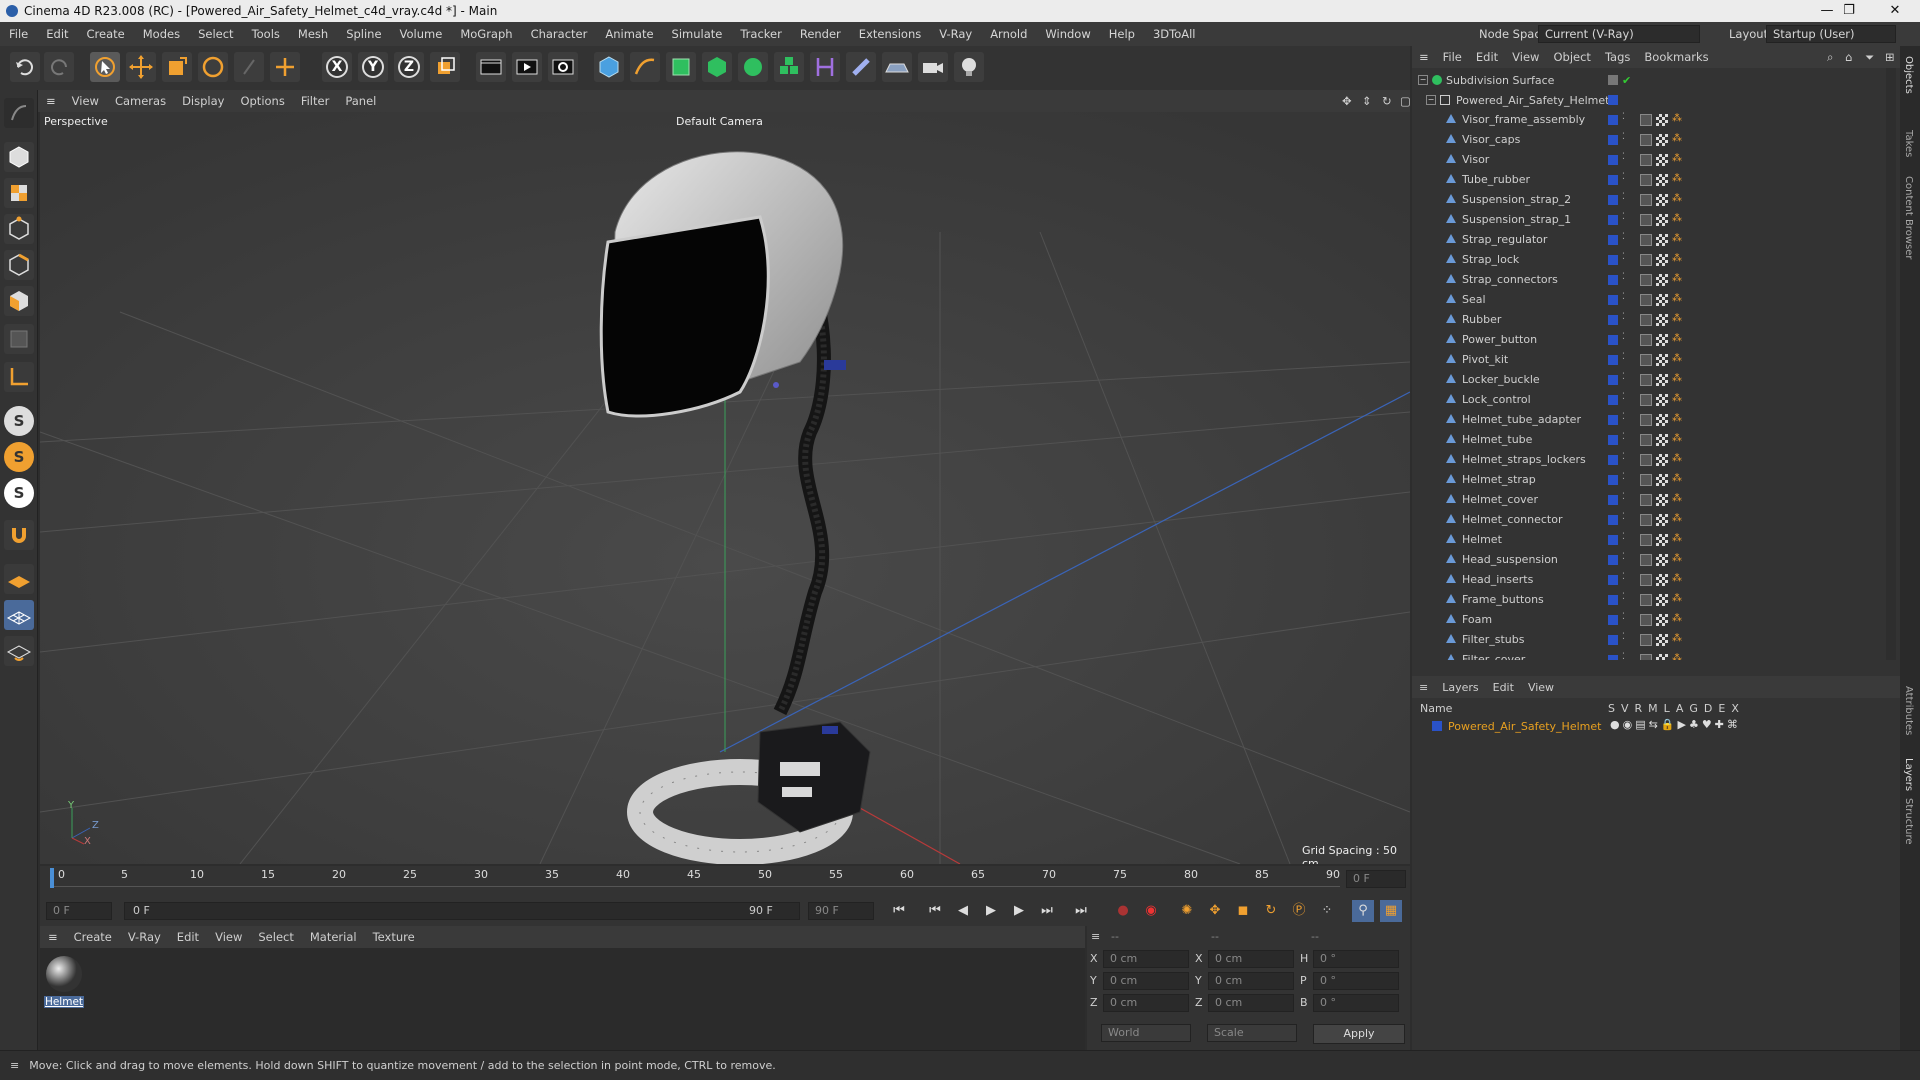 Image resolution: width=1920 pixels, height=1080 pixels. I want to click on object-row: Strap_lock ⁚ ⁂, so click(1647, 260).